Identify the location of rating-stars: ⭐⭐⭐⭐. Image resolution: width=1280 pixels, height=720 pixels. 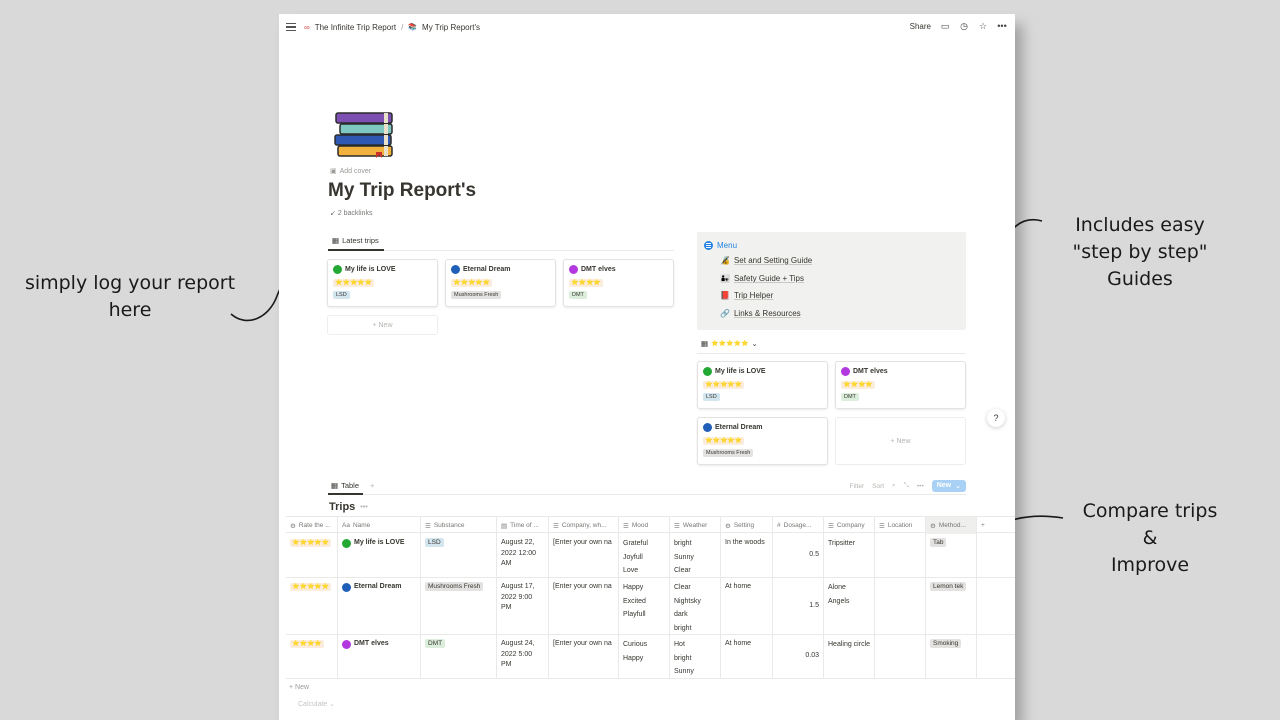
(858, 385).